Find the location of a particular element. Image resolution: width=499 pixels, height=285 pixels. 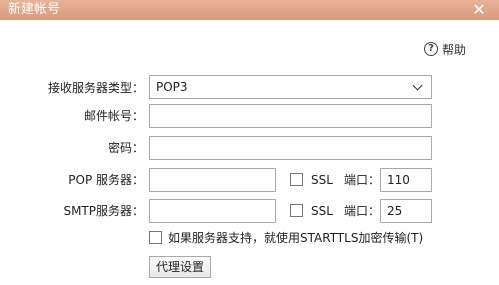

help-link: ? 帮助 is located at coordinates (445, 49).